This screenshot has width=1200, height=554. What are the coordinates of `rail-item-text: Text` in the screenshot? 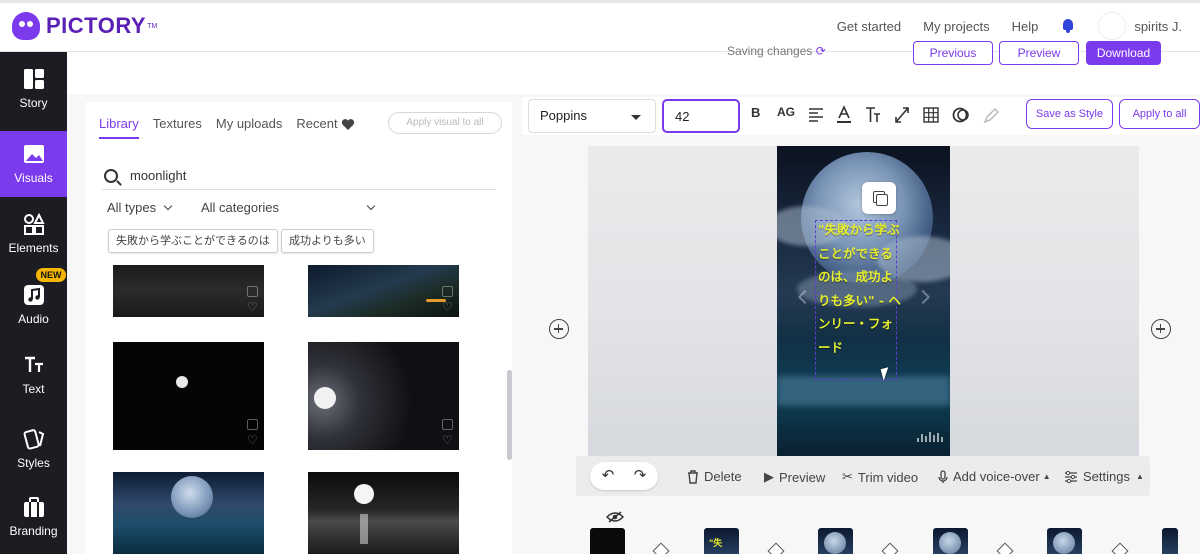 It's located at (33, 375).